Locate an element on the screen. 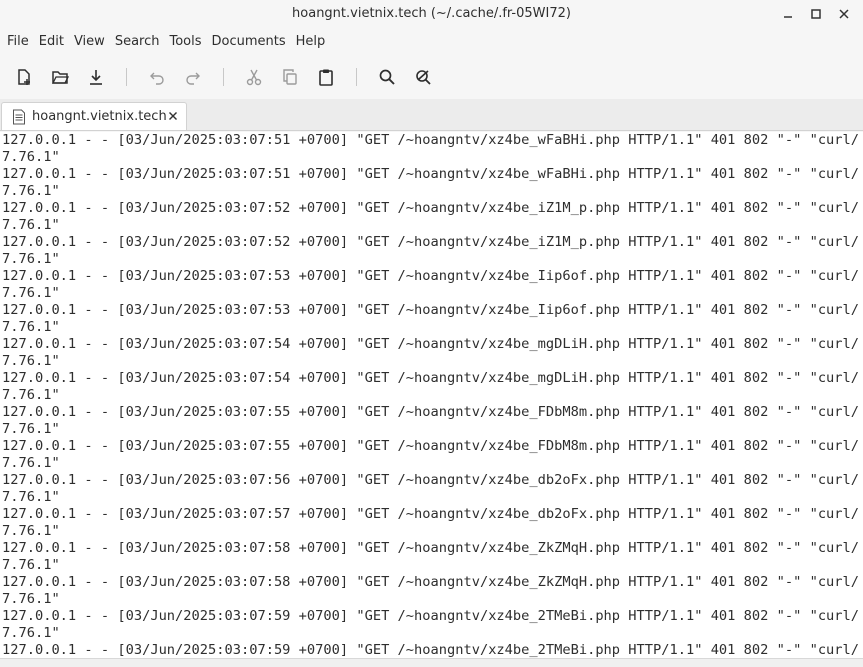  redo-icon is located at coordinates (193, 78).